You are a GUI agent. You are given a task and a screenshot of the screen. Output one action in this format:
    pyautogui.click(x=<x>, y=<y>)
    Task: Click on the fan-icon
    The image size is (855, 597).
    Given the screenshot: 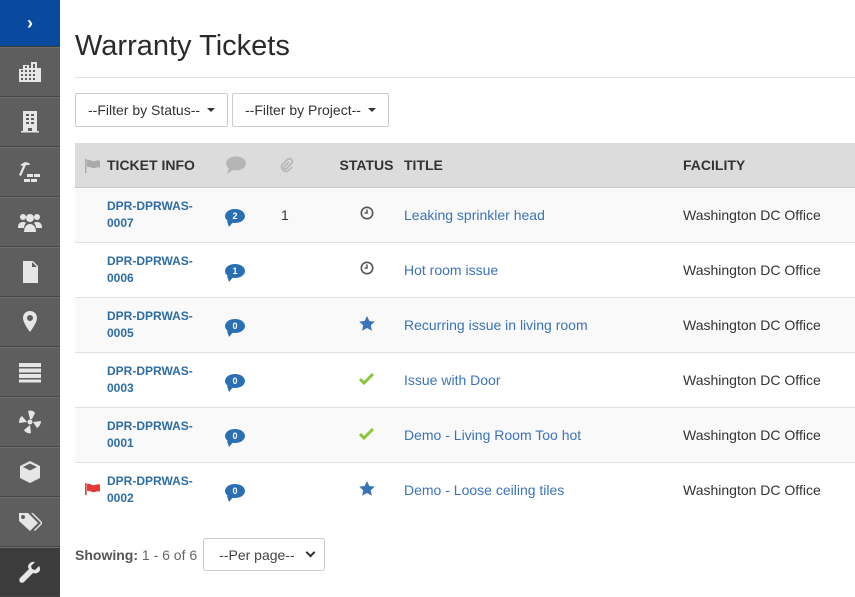 What is the action you would take?
    pyautogui.click(x=30, y=422)
    